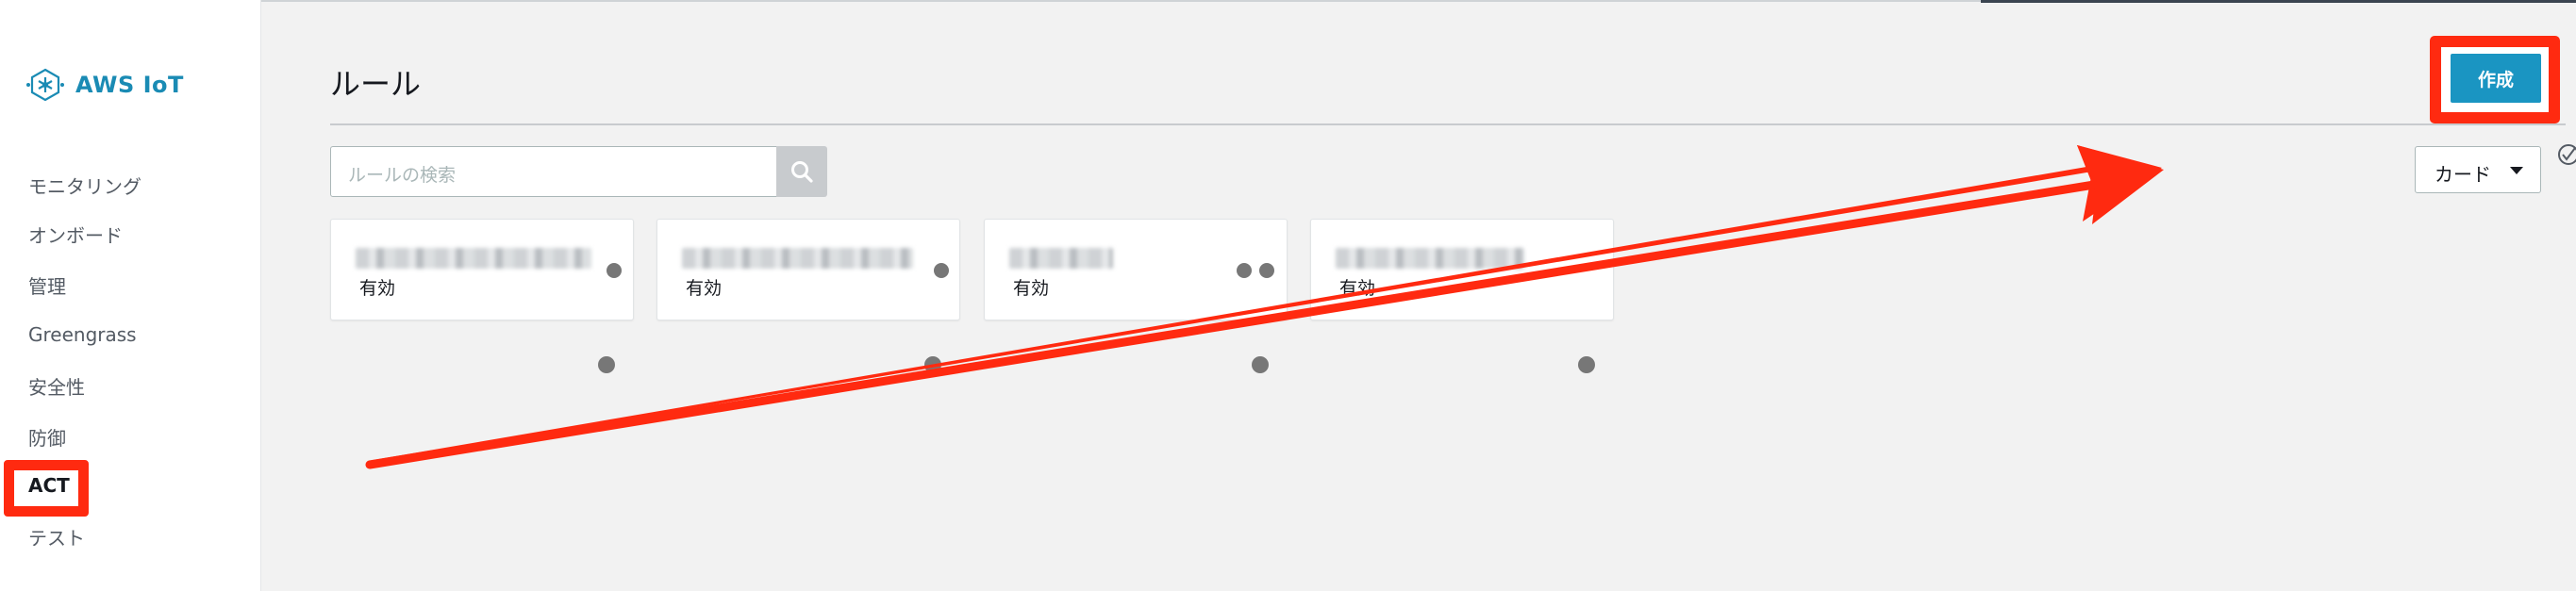 The image size is (2576, 591). Describe the element at coordinates (2463, 174) in the screenshot. I see `view-mode-value: カード` at that location.